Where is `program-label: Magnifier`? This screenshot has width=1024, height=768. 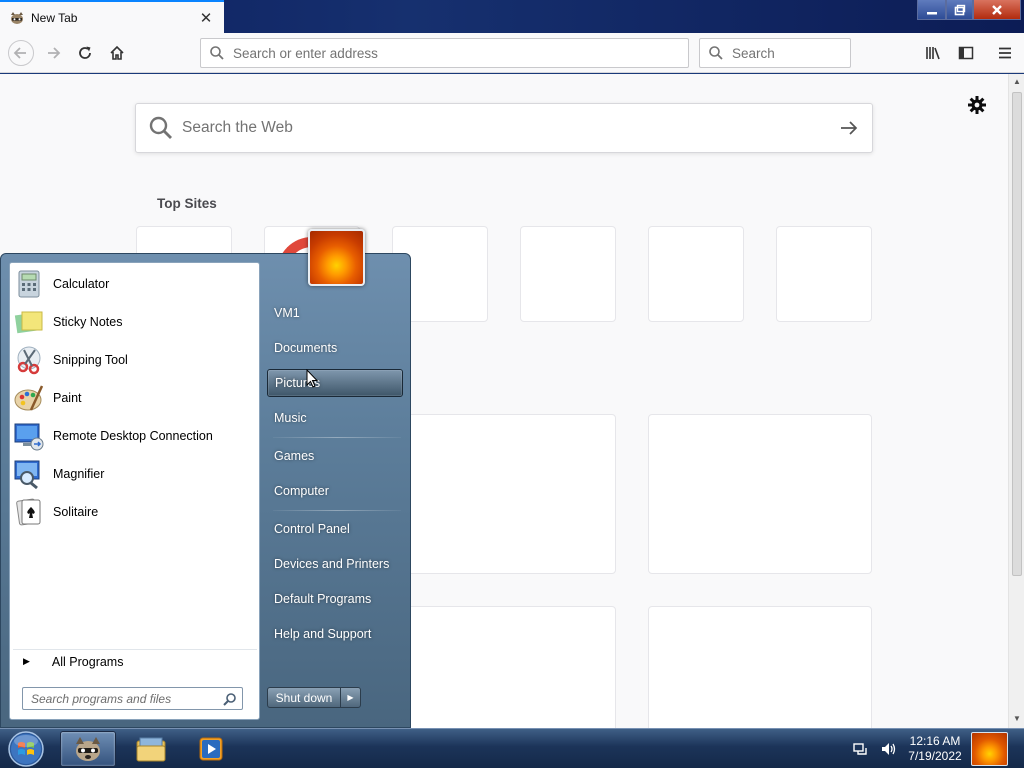
program-label: Magnifier is located at coordinates (79, 474).